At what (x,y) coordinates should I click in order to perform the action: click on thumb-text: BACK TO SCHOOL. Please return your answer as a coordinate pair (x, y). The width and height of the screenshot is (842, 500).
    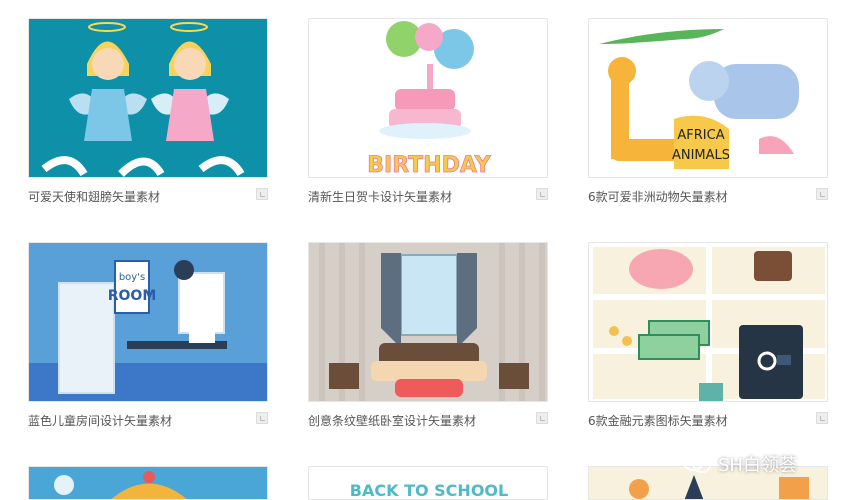
    Looking at the image, I should click on (429, 490).